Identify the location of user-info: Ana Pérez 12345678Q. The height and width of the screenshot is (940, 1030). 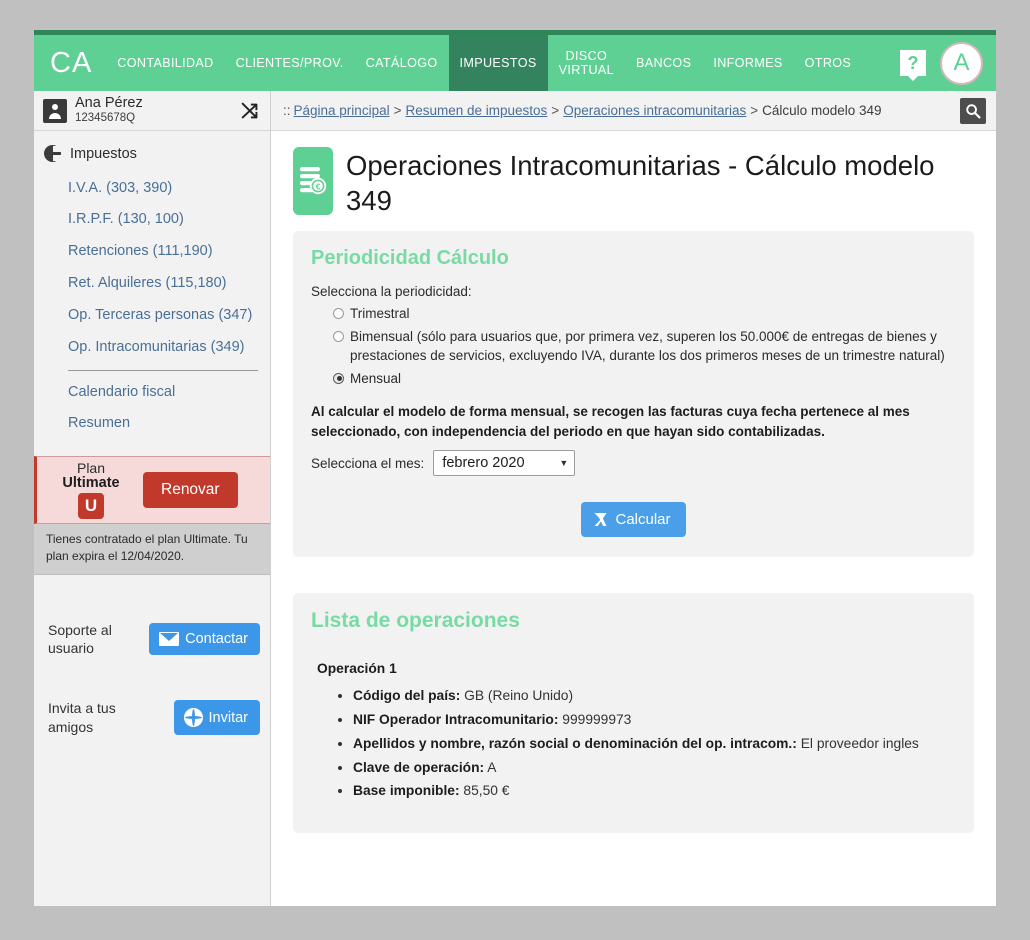
(109, 110).